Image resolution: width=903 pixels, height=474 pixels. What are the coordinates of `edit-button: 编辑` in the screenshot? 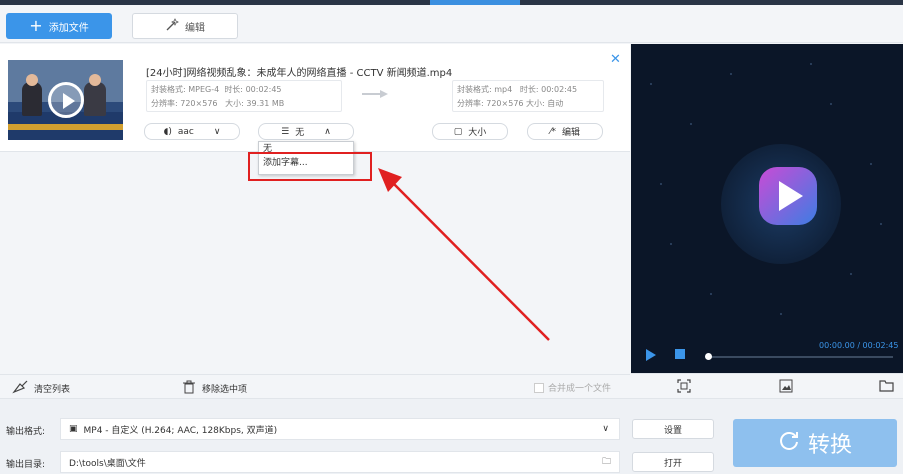 It's located at (185, 26).